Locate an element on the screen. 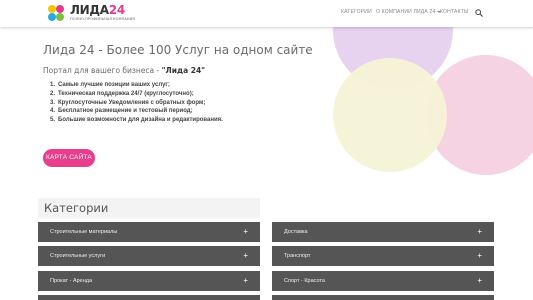 Image resolution: width=533 pixels, height=300 pixels. accordion-sport-beauty: Спорт - Красота + is located at coordinates (383, 281).